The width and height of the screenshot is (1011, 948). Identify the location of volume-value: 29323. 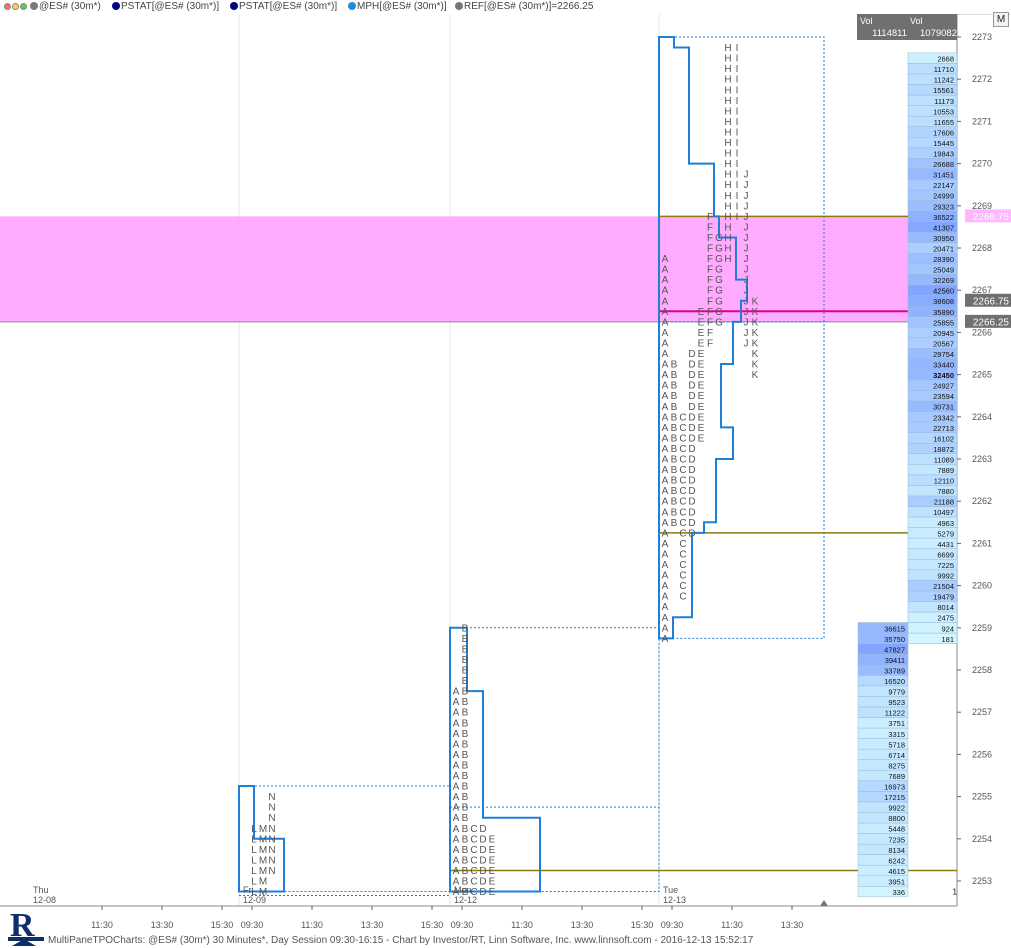
(943, 206).